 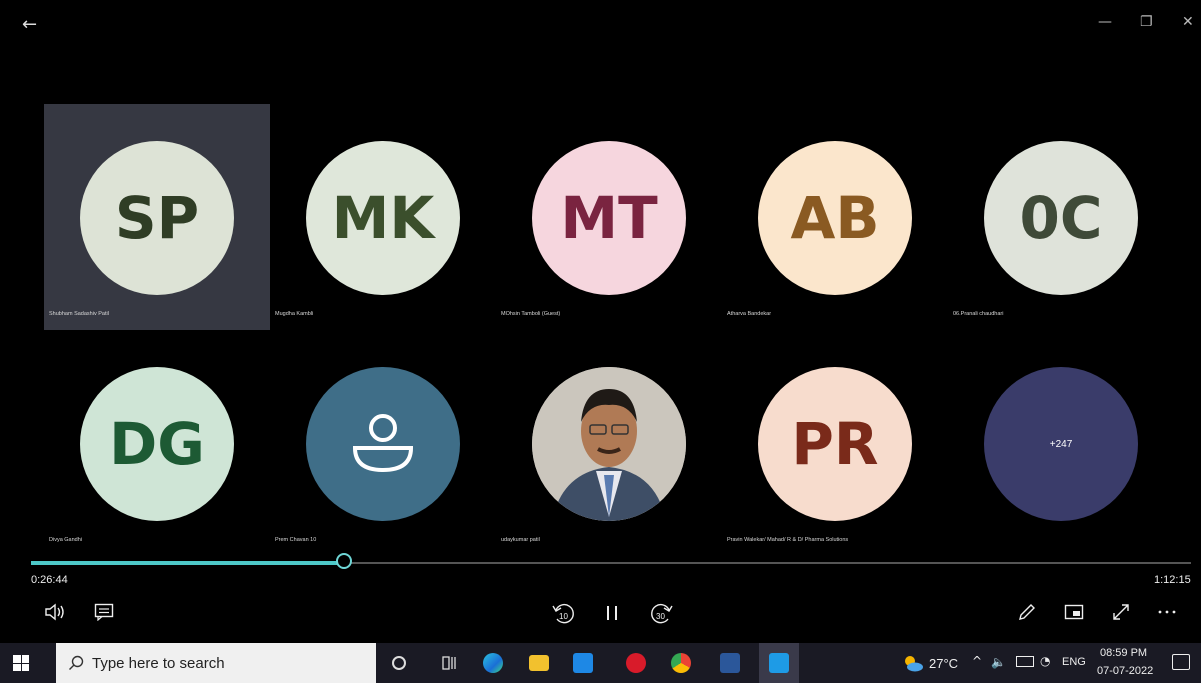 I want to click on participant-name: Shubham Sadashiv Patil, so click(x=79, y=314).